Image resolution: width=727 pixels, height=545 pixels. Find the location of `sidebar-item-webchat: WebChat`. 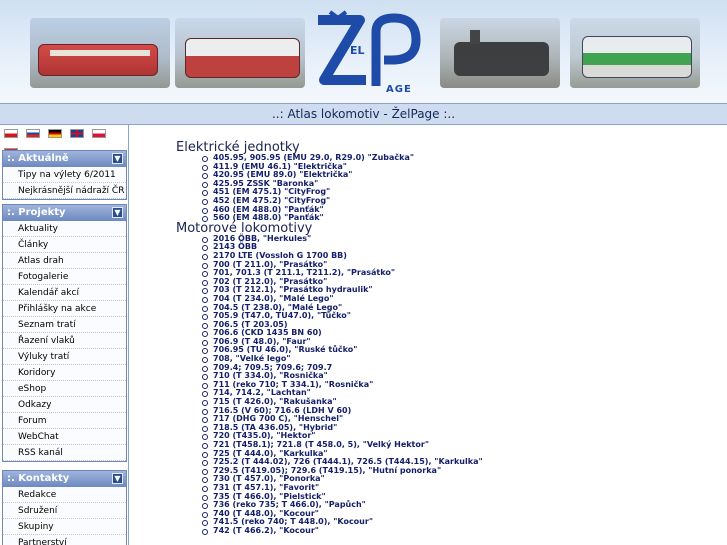

sidebar-item-webchat: WebChat is located at coordinates (64, 437).